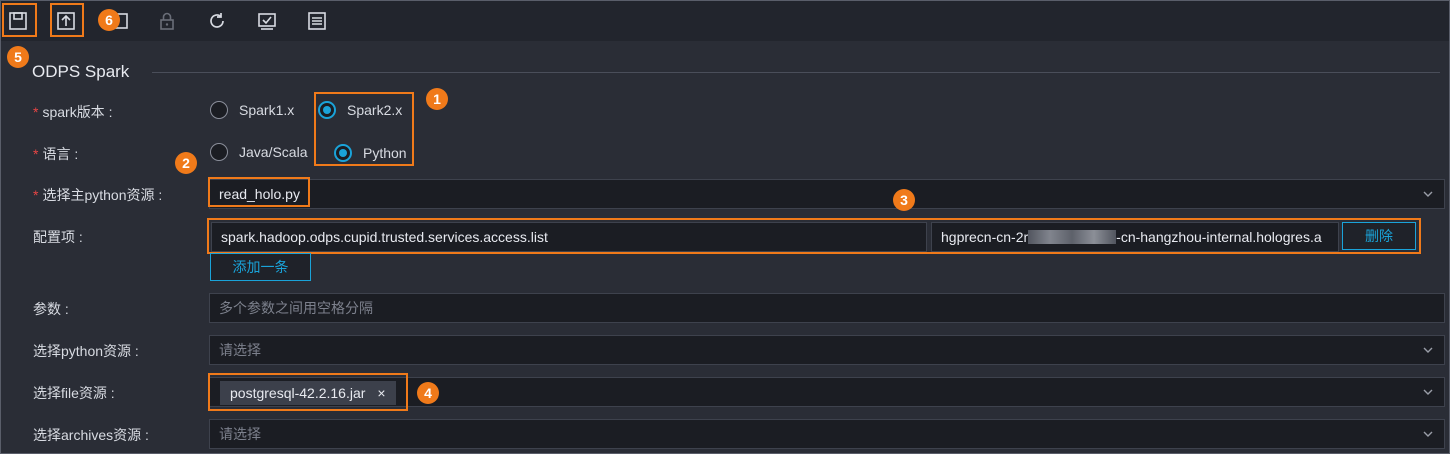  What do you see at coordinates (167, 21) in the screenshot?
I see `lock-icon` at bounding box center [167, 21].